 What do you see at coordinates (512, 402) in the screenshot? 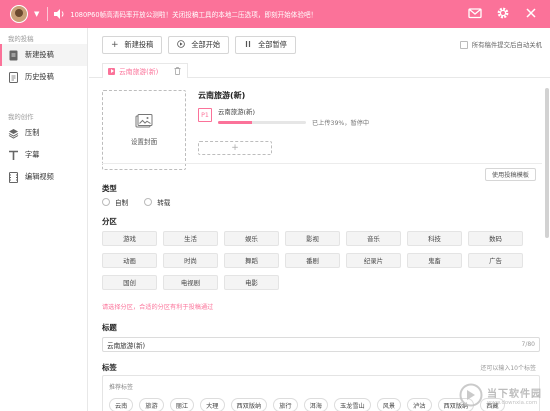
I see `watermark-url: www.downxia.com` at bounding box center [512, 402].